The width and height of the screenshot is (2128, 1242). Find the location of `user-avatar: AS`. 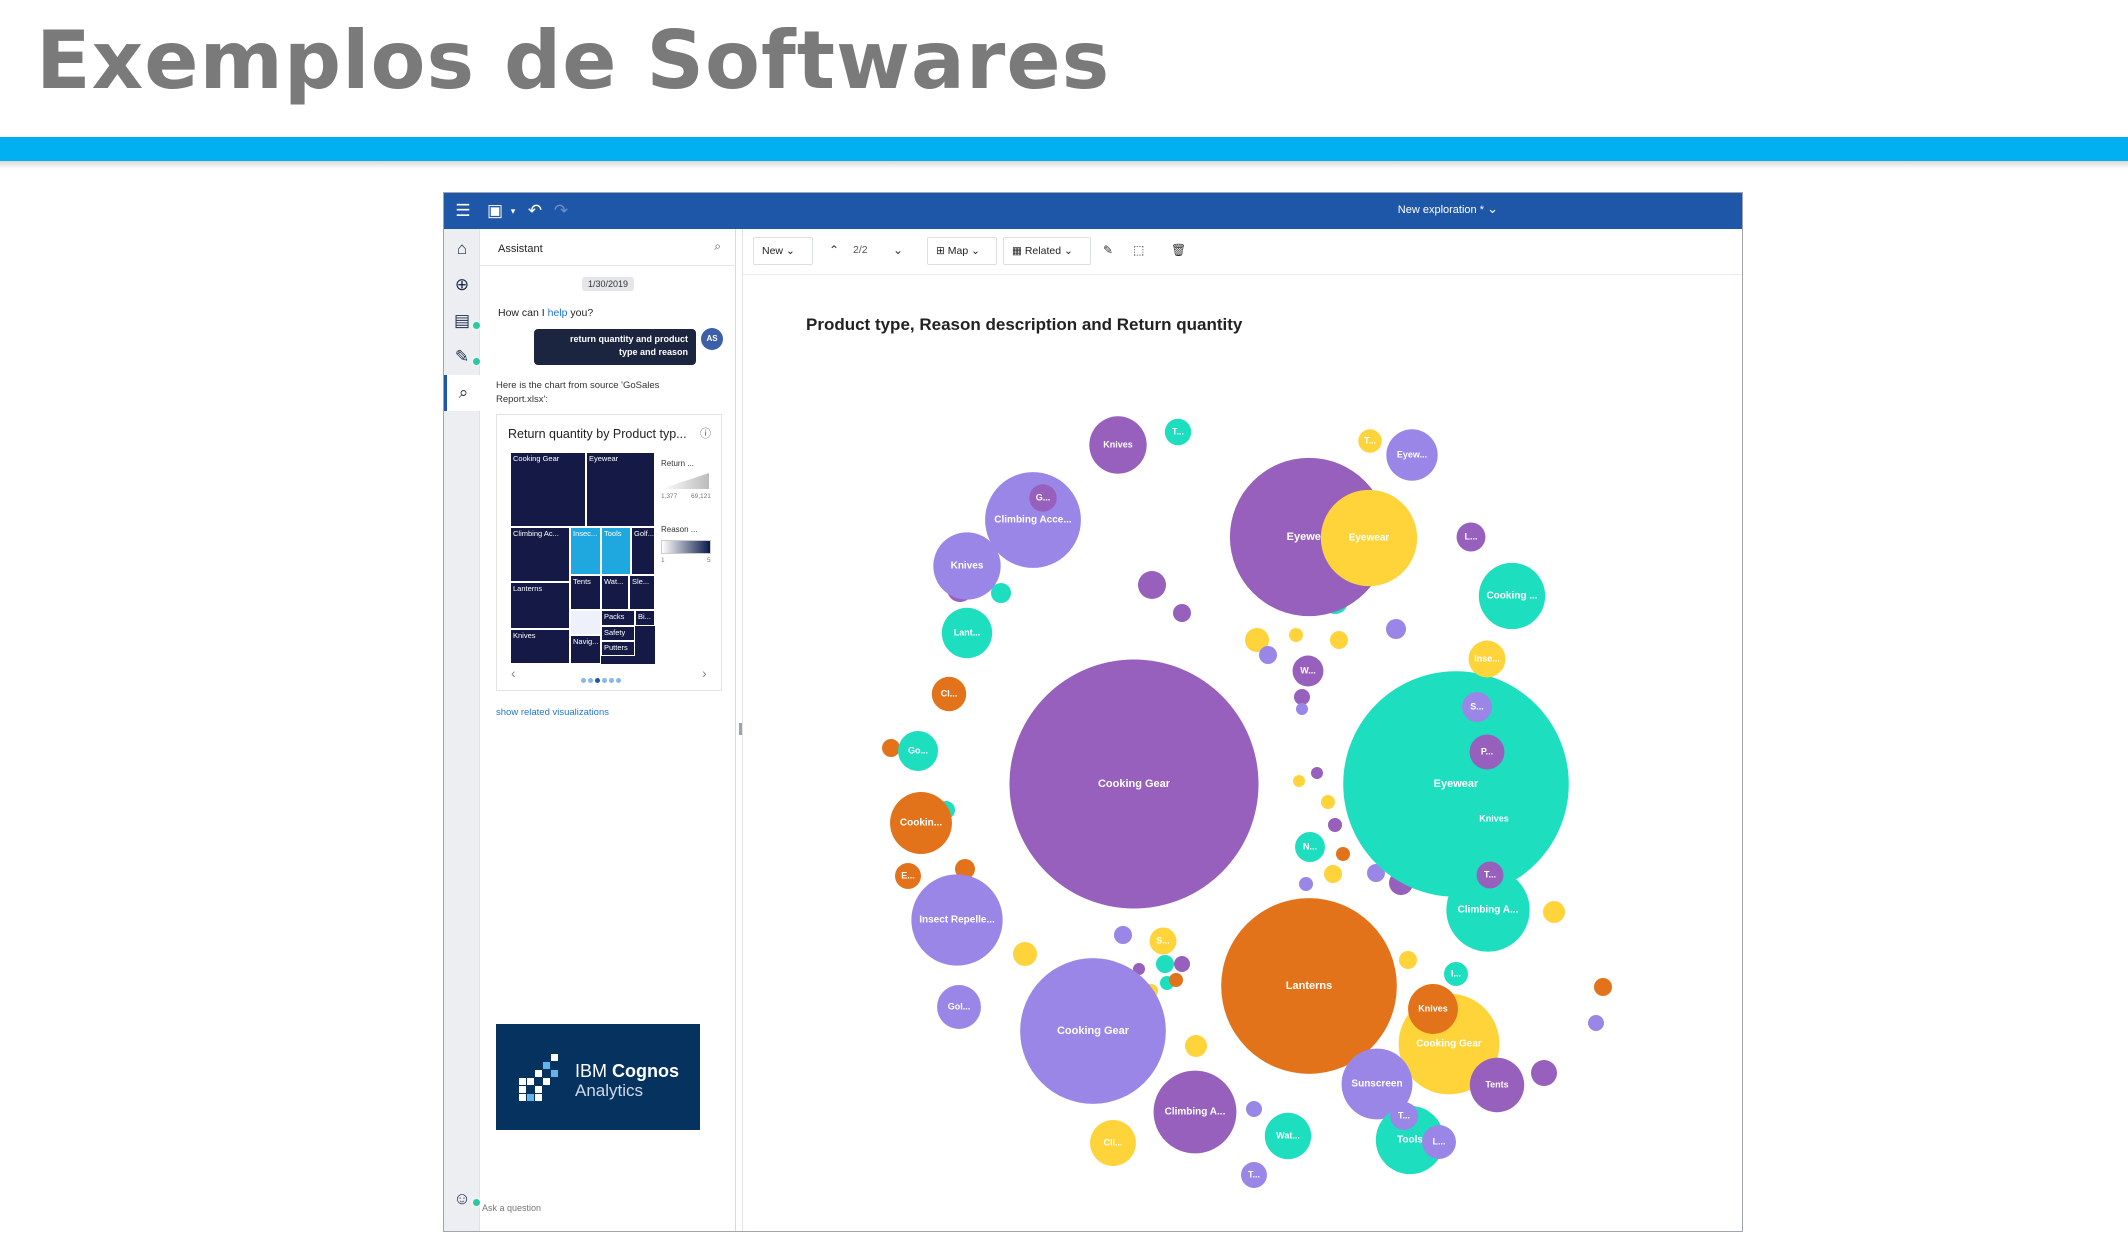

user-avatar: AS is located at coordinates (712, 339).